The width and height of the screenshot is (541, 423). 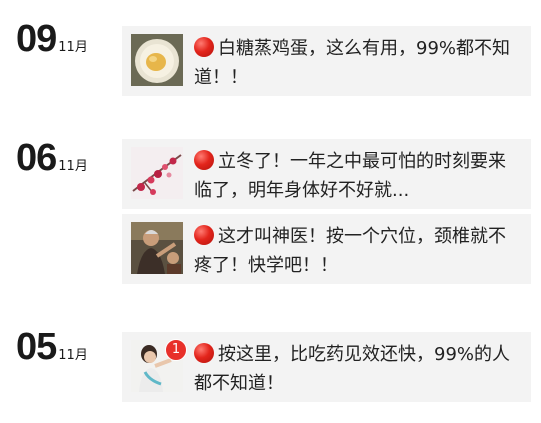 I want to click on date-day: 05, so click(x=36, y=347).